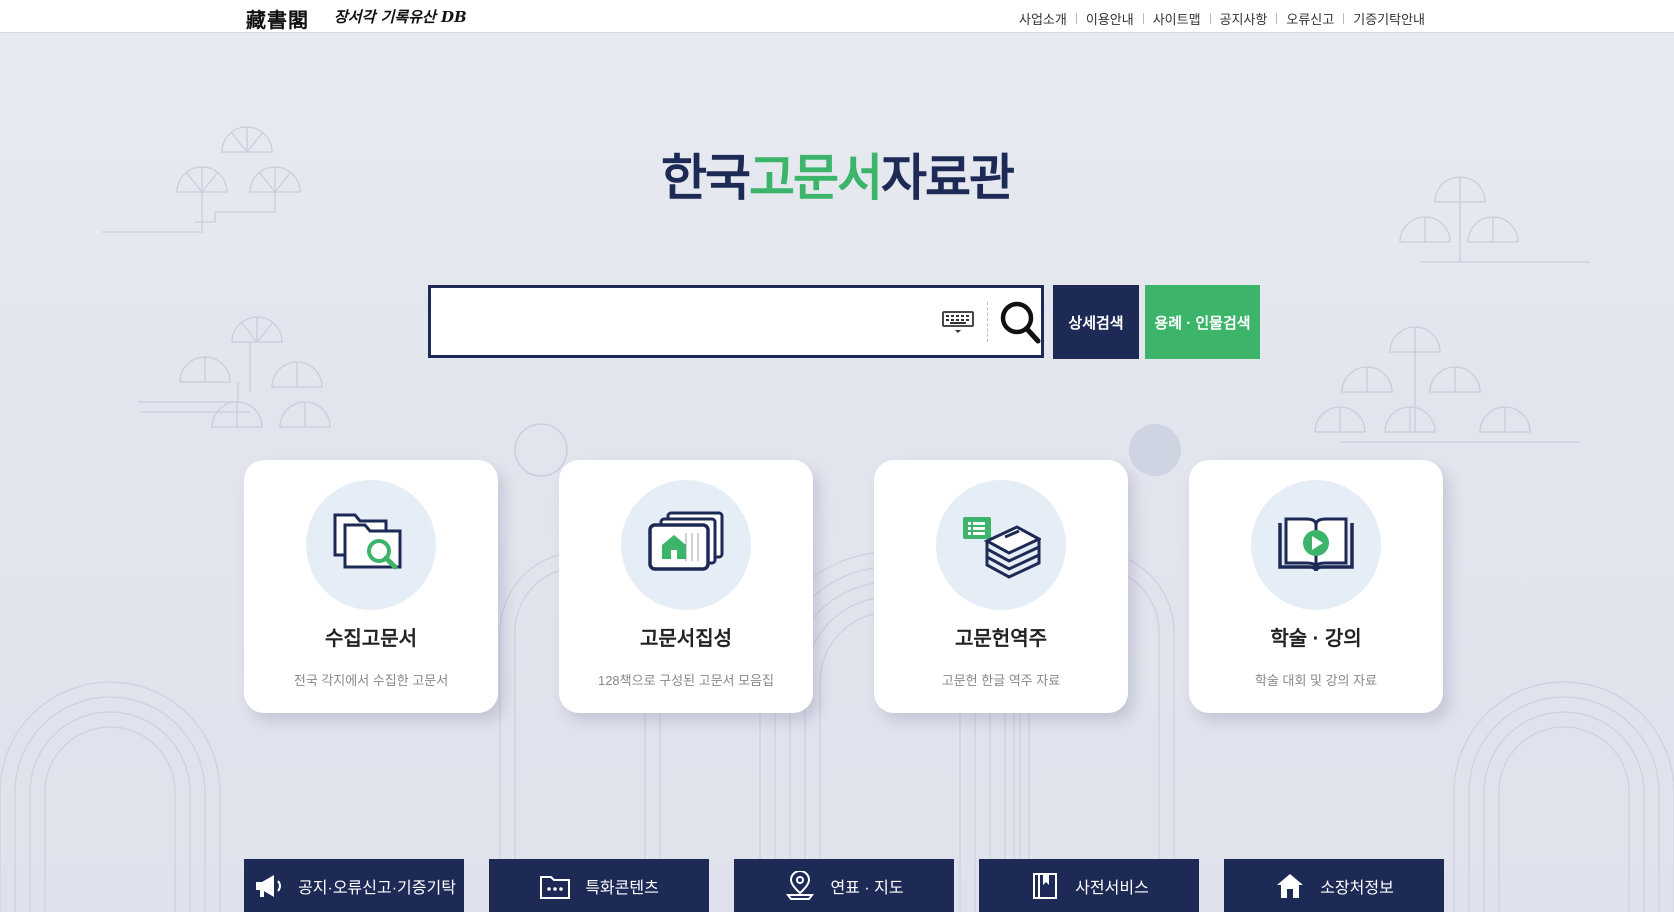 This screenshot has width=1674, height=912. What do you see at coordinates (555, 887) in the screenshot?
I see `folder-dots-icon` at bounding box center [555, 887].